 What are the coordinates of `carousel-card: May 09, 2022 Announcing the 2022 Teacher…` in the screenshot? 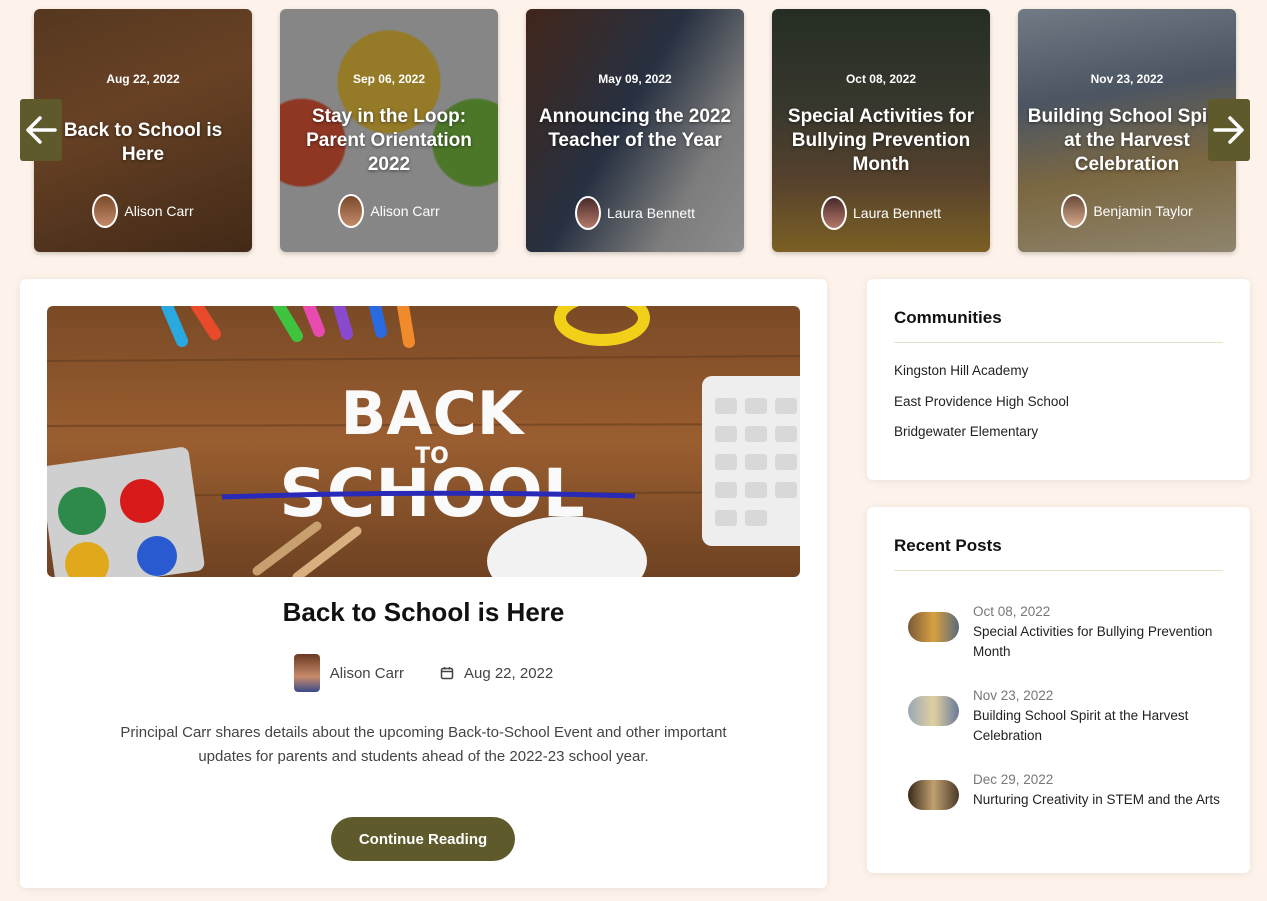 It's located at (635, 130).